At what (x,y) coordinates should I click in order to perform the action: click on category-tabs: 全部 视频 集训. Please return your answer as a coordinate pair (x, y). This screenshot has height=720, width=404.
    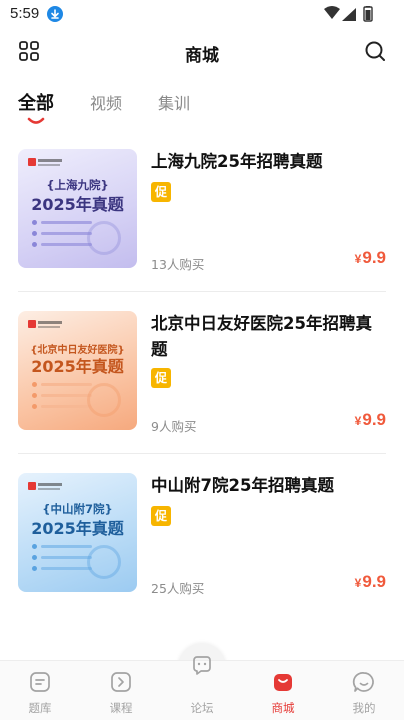
    Looking at the image, I should click on (202, 104).